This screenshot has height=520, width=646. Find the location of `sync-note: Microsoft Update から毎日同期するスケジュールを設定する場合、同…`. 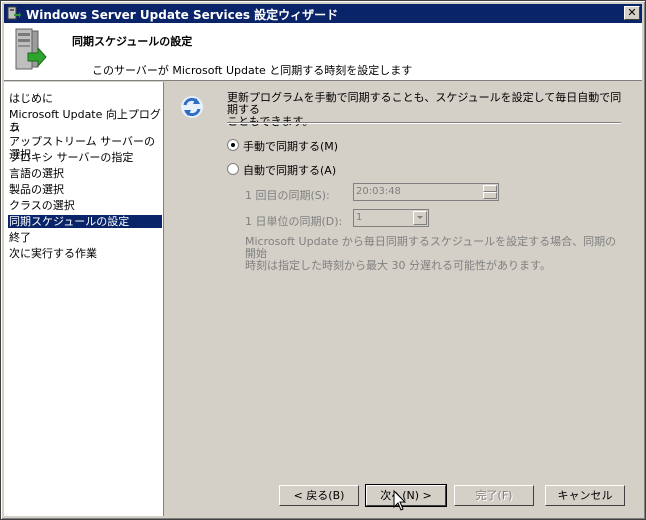

sync-note: Microsoft Update から毎日同期するスケジュールを設定する場合、同… is located at coordinates (435, 254).